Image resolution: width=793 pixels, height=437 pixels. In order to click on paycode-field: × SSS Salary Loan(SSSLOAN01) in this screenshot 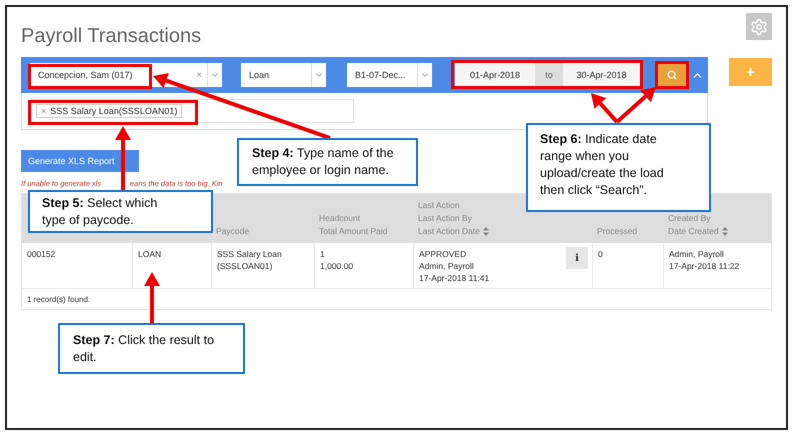, I will do `click(192, 111)`.